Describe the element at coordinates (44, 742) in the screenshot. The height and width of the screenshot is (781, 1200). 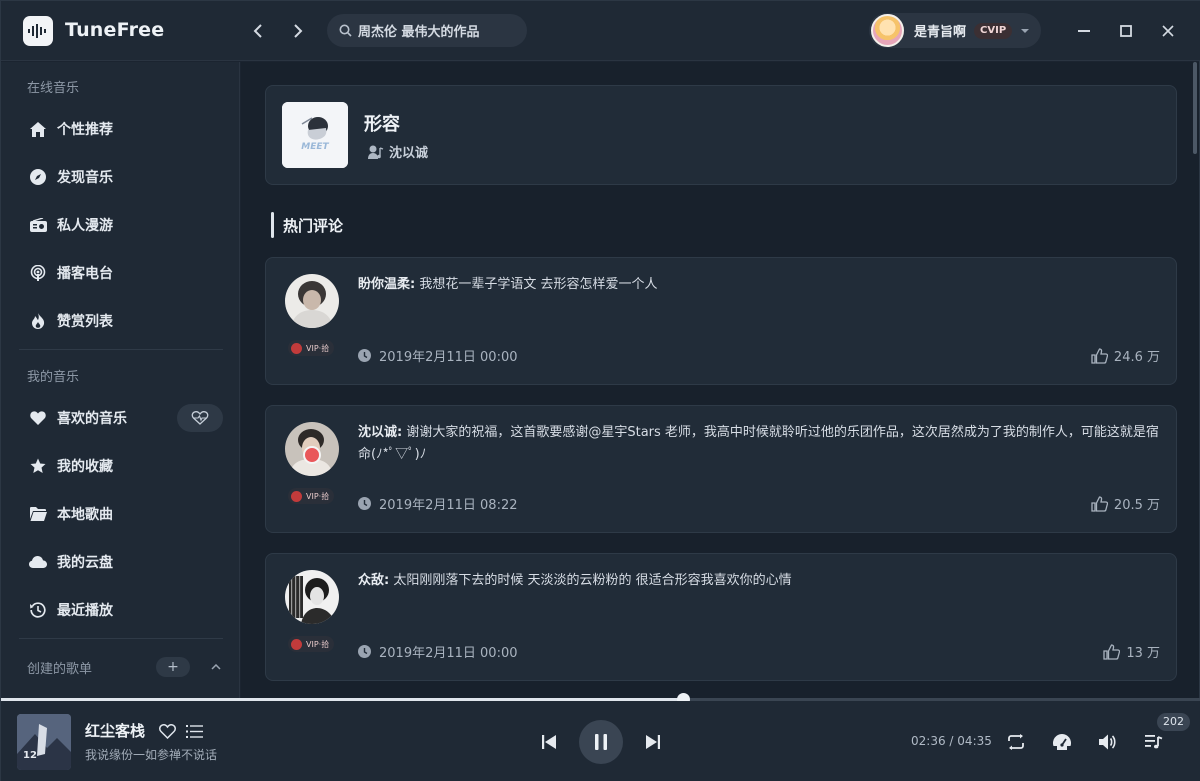
I see `now-playing-cover: 12` at that location.